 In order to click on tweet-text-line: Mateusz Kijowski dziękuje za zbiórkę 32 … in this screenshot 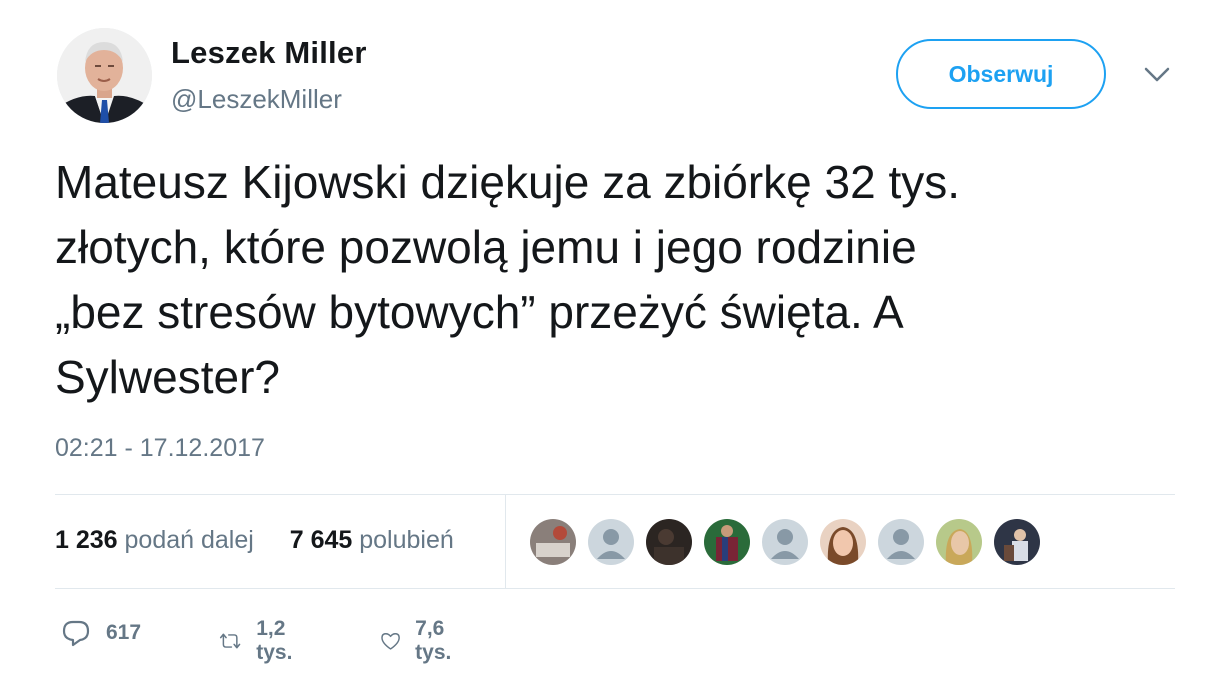, I will do `click(508, 182)`.